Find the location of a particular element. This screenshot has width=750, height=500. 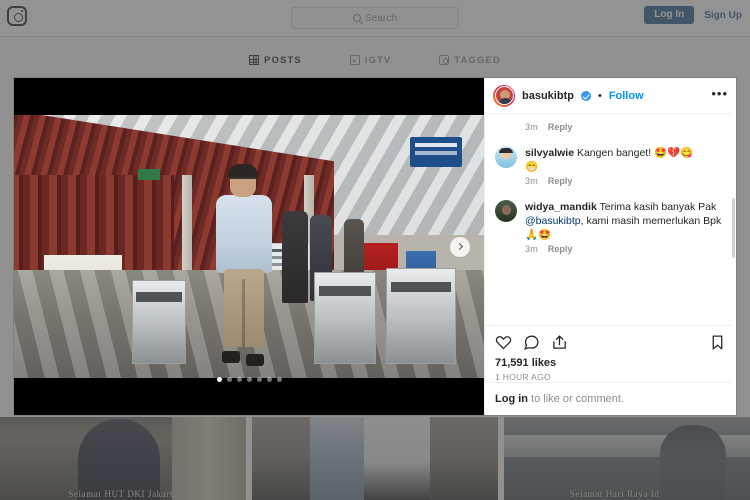

carousel-next-button is located at coordinates (460, 246).